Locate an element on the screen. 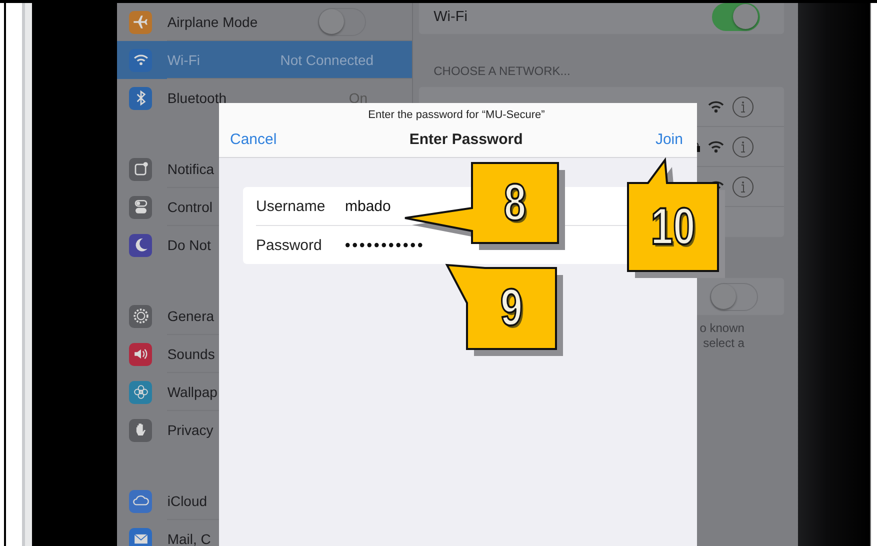 Image resolution: width=877 pixels, height=546 pixels. field-label: Username is located at coordinates (291, 206).